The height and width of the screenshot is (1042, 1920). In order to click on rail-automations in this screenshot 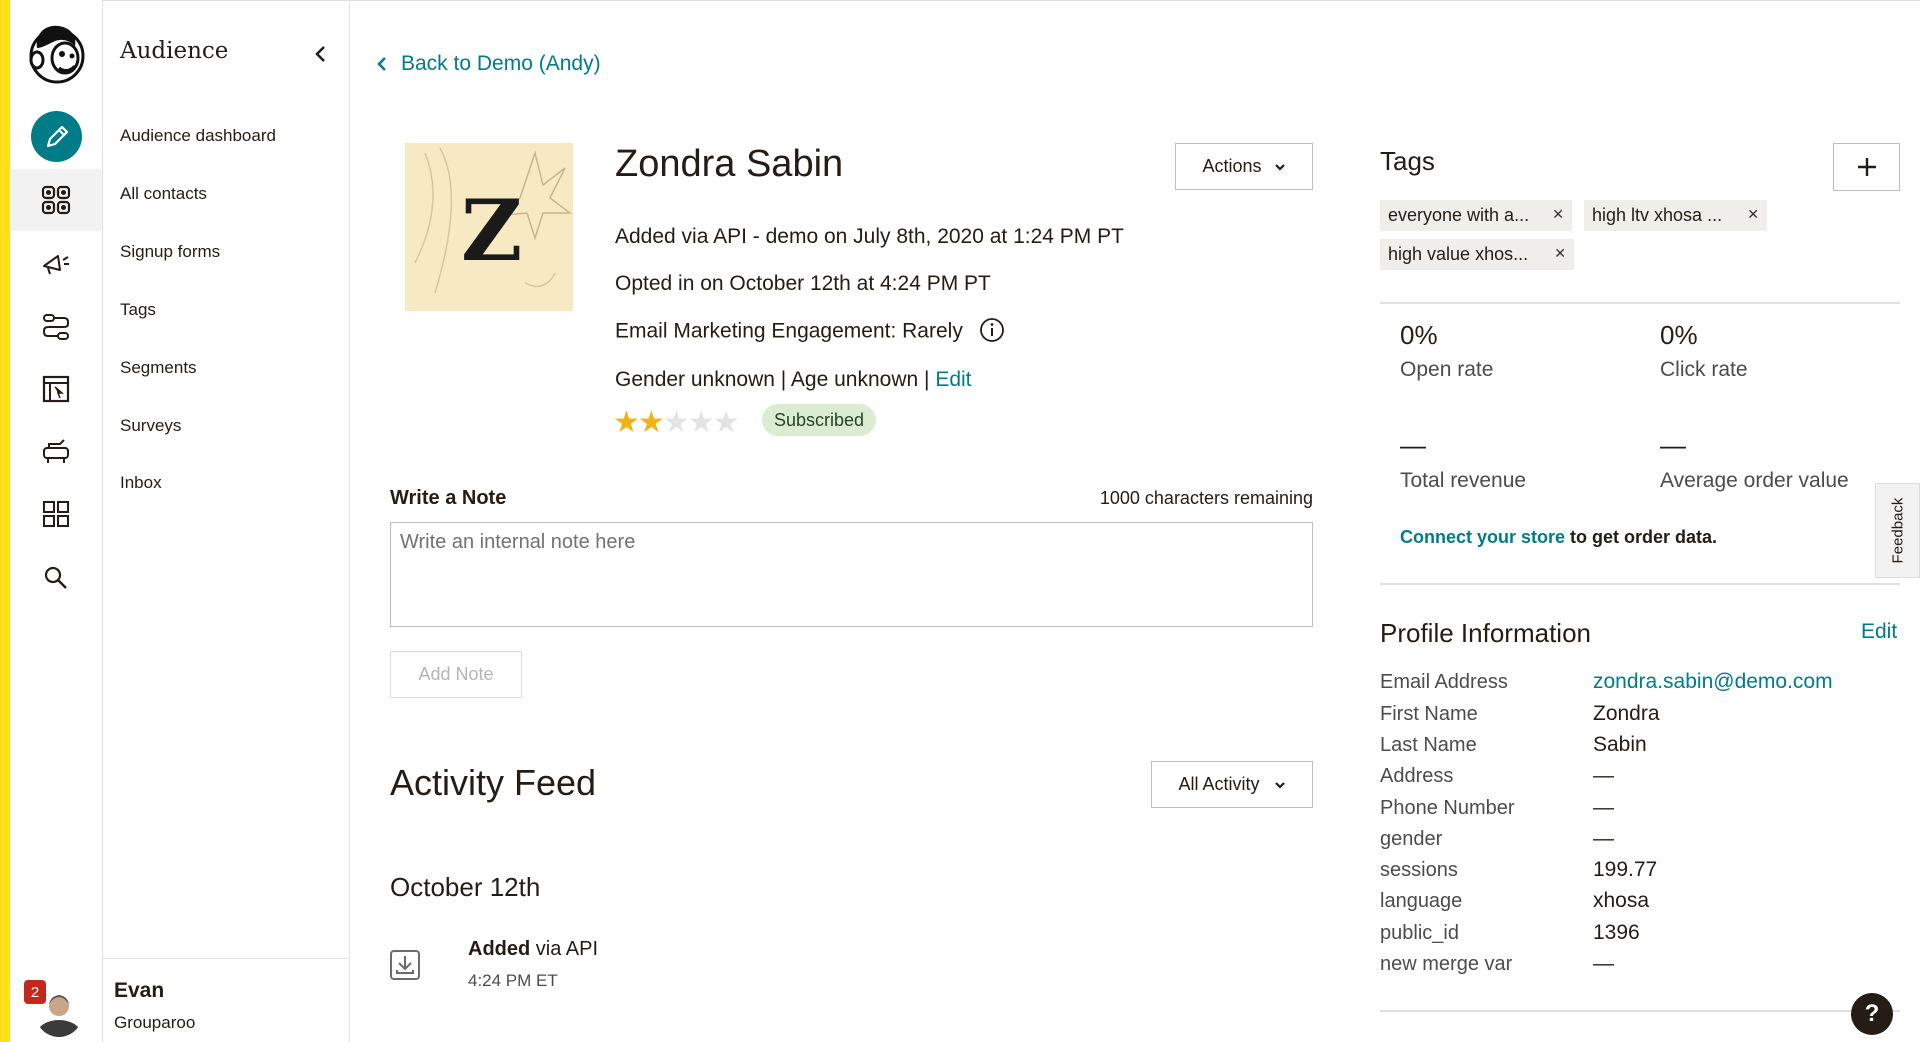, I will do `click(56, 327)`.